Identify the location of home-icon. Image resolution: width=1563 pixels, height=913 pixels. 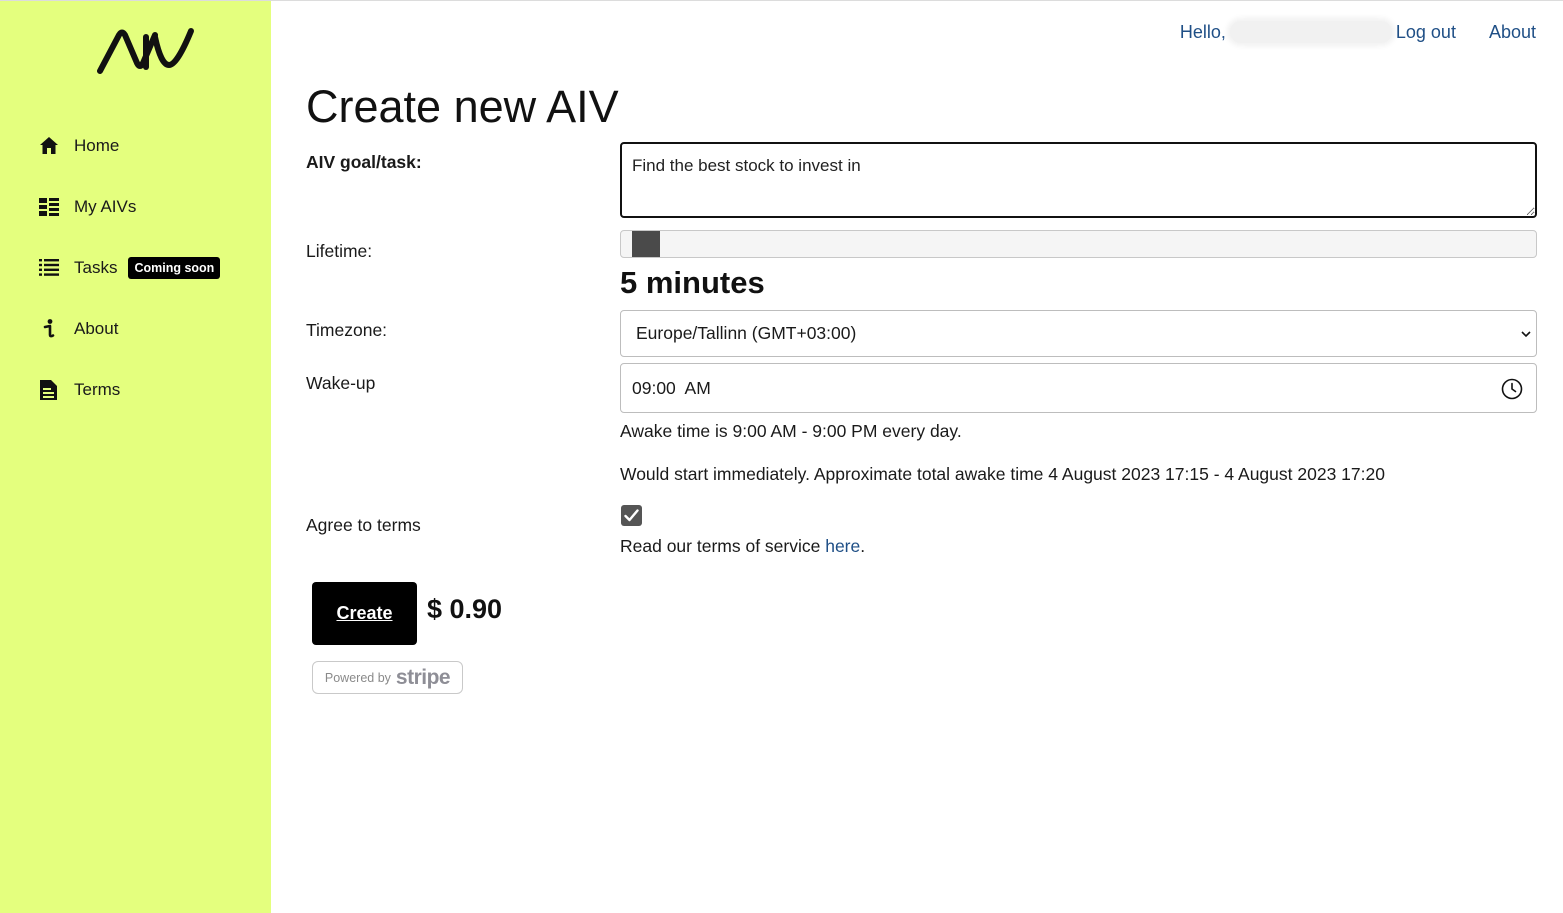
(49, 146).